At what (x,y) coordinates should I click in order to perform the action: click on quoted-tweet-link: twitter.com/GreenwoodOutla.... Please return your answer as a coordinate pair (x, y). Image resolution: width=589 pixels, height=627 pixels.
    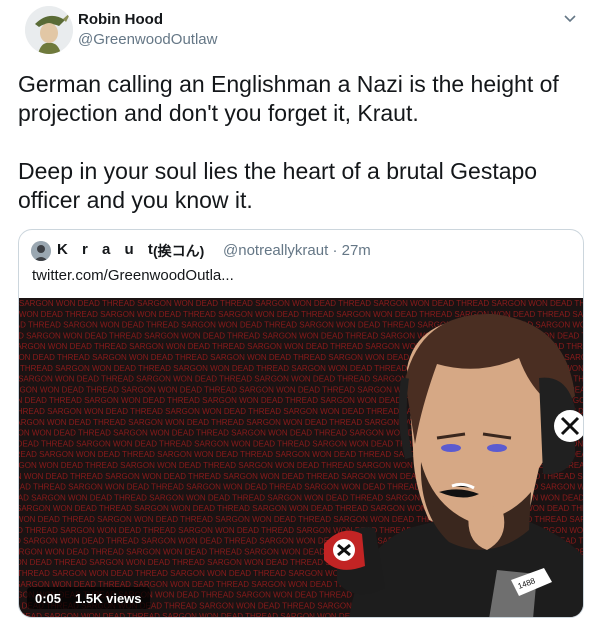
    Looking at the image, I should click on (133, 275).